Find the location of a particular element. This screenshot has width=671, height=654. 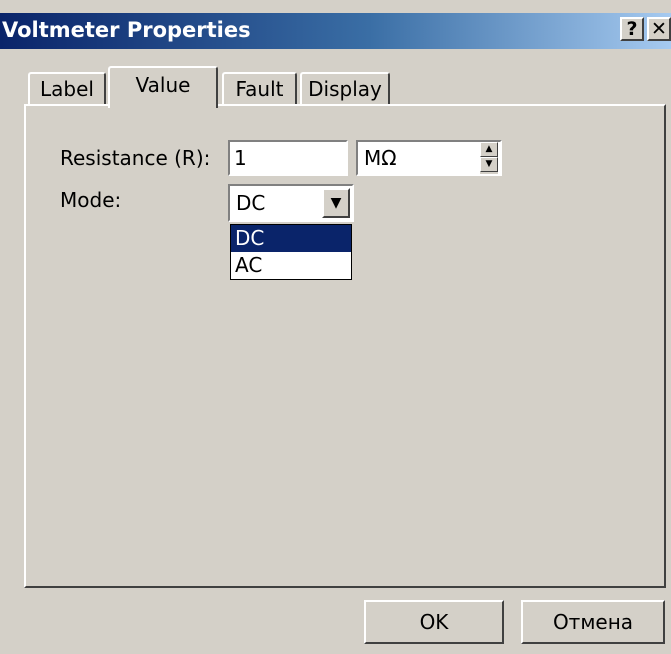

title-bar: Voltmeter Properties ? ✕ is located at coordinates (335, 31).